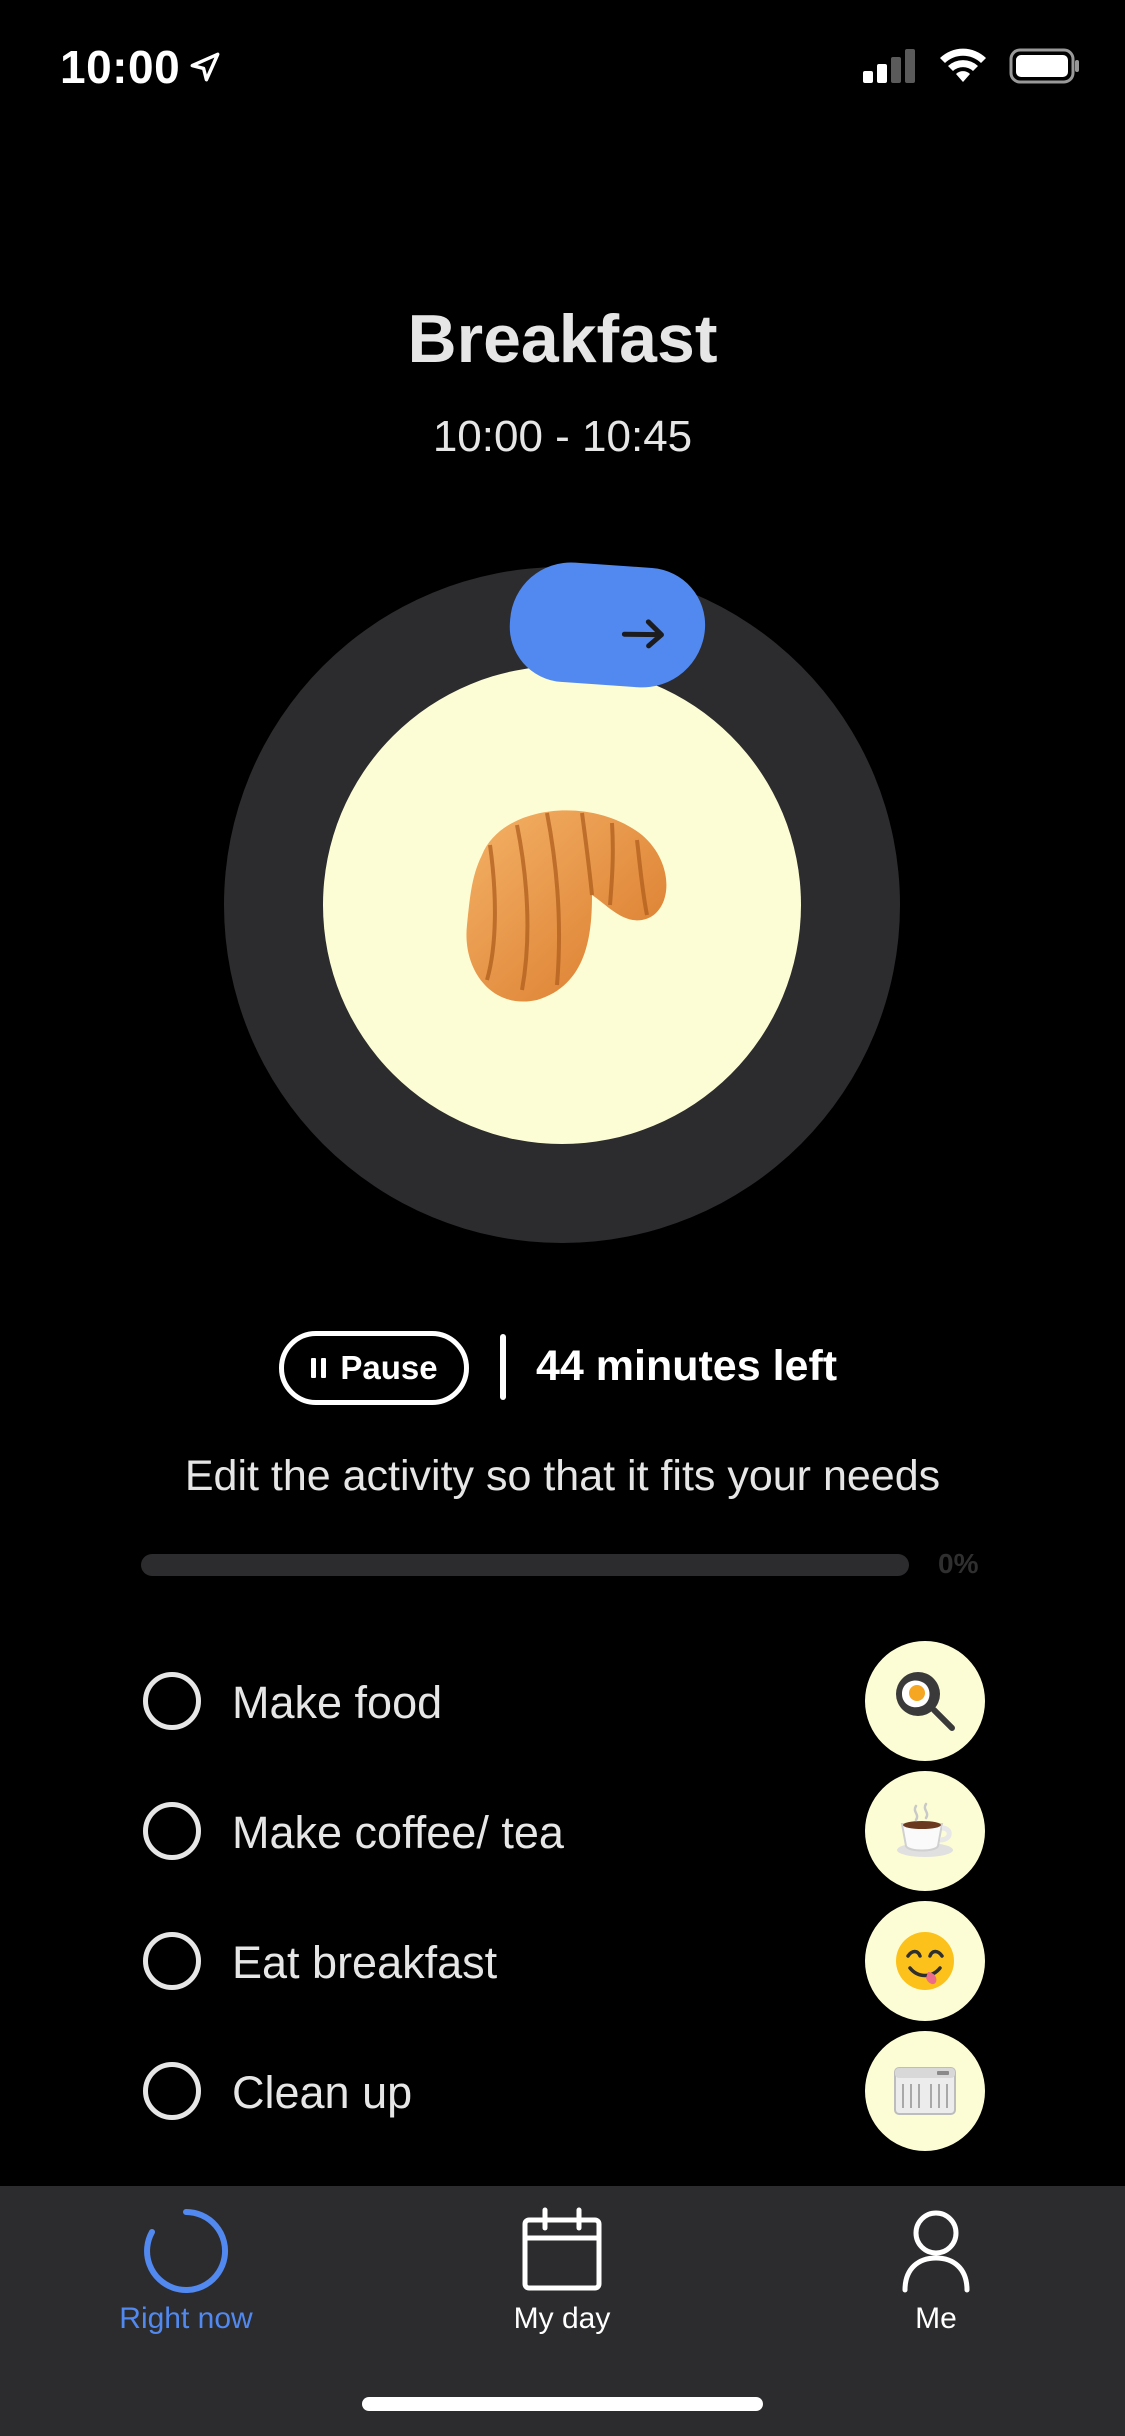 The image size is (1125, 2436). Describe the element at coordinates (936, 2251) in the screenshot. I see `person-icon` at that location.